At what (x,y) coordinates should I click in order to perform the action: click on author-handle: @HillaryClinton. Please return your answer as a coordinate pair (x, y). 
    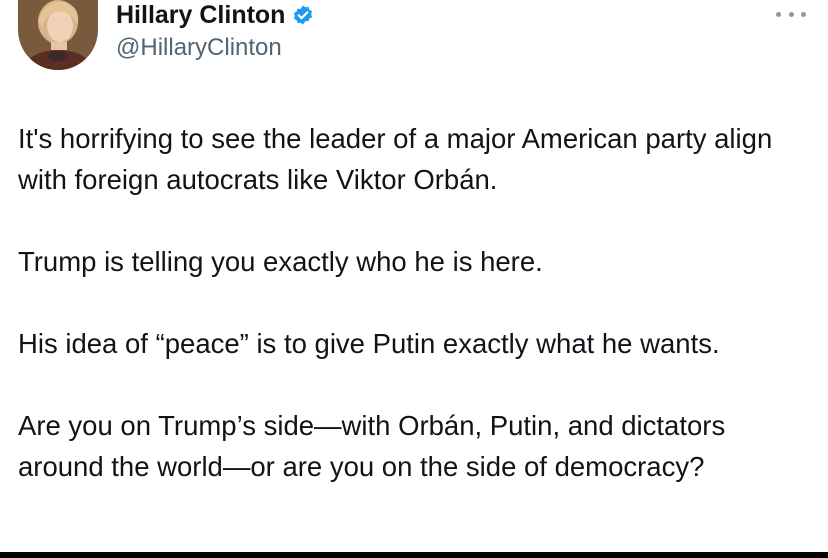
    Looking at the image, I should click on (199, 48).